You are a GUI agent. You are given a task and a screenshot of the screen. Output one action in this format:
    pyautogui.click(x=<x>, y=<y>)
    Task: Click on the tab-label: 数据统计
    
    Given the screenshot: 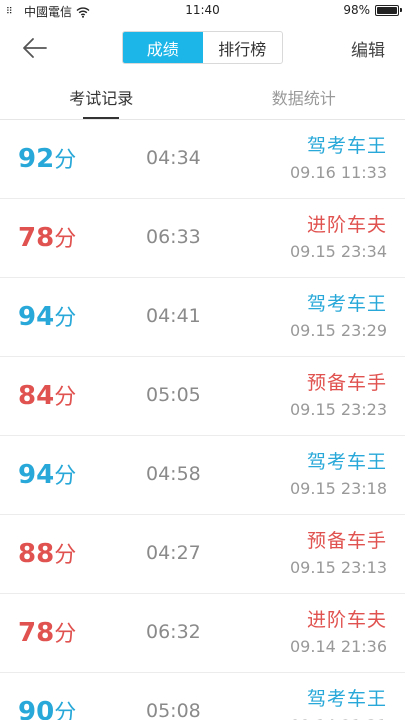 What is the action you would take?
    pyautogui.click(x=303, y=98)
    